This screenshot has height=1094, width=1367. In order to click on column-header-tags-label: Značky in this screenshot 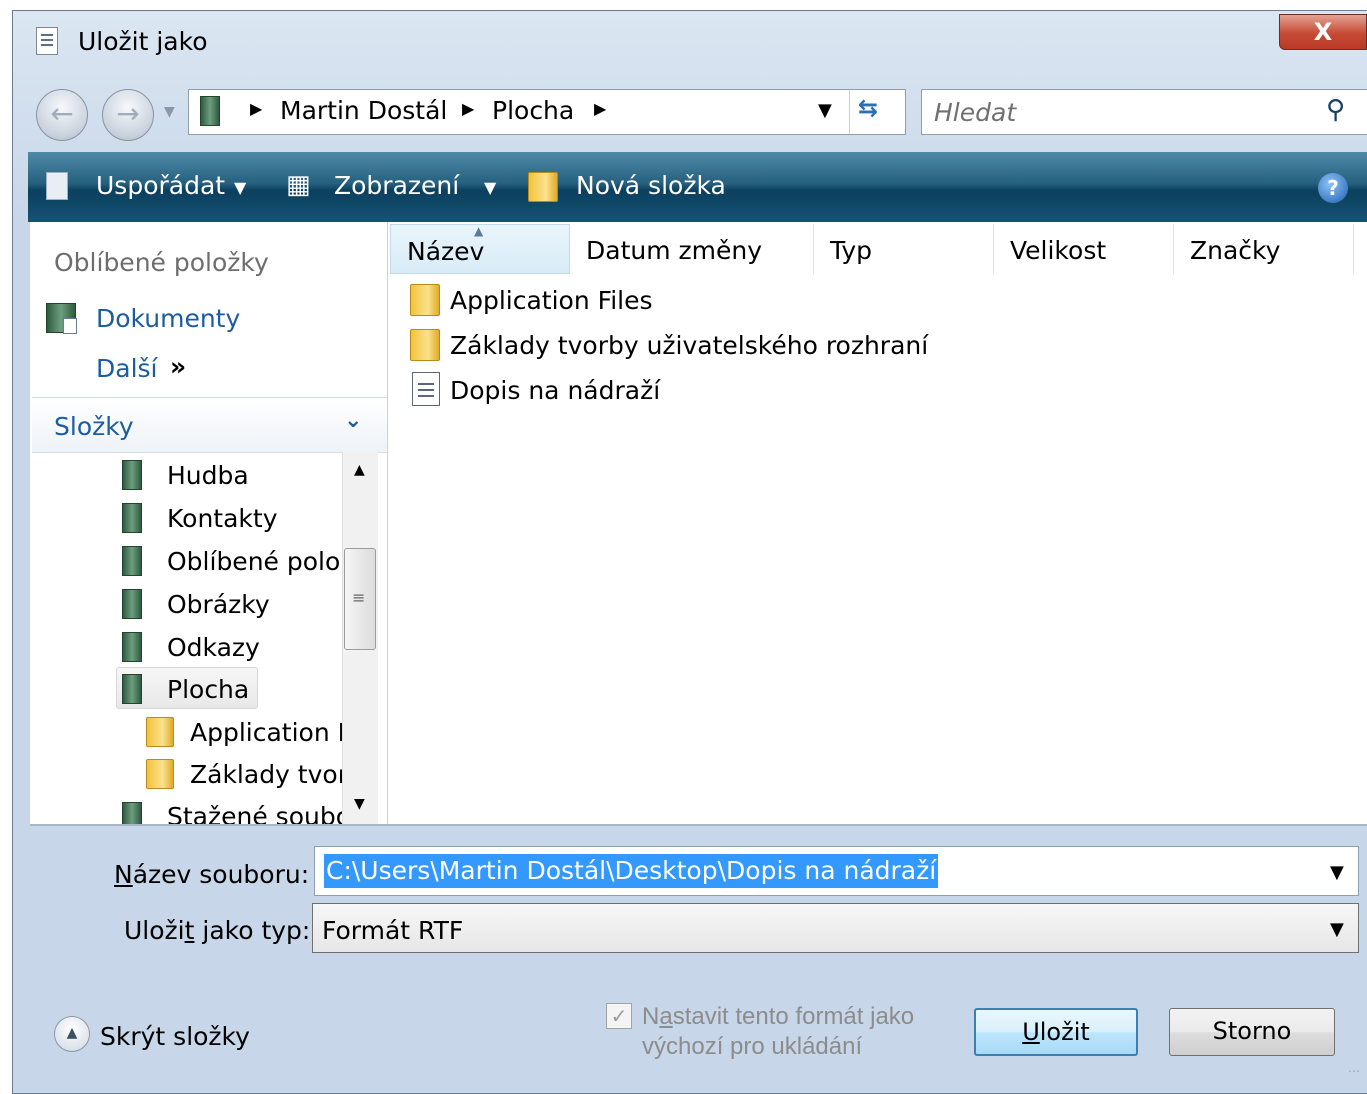, I will do `click(1235, 250)`.